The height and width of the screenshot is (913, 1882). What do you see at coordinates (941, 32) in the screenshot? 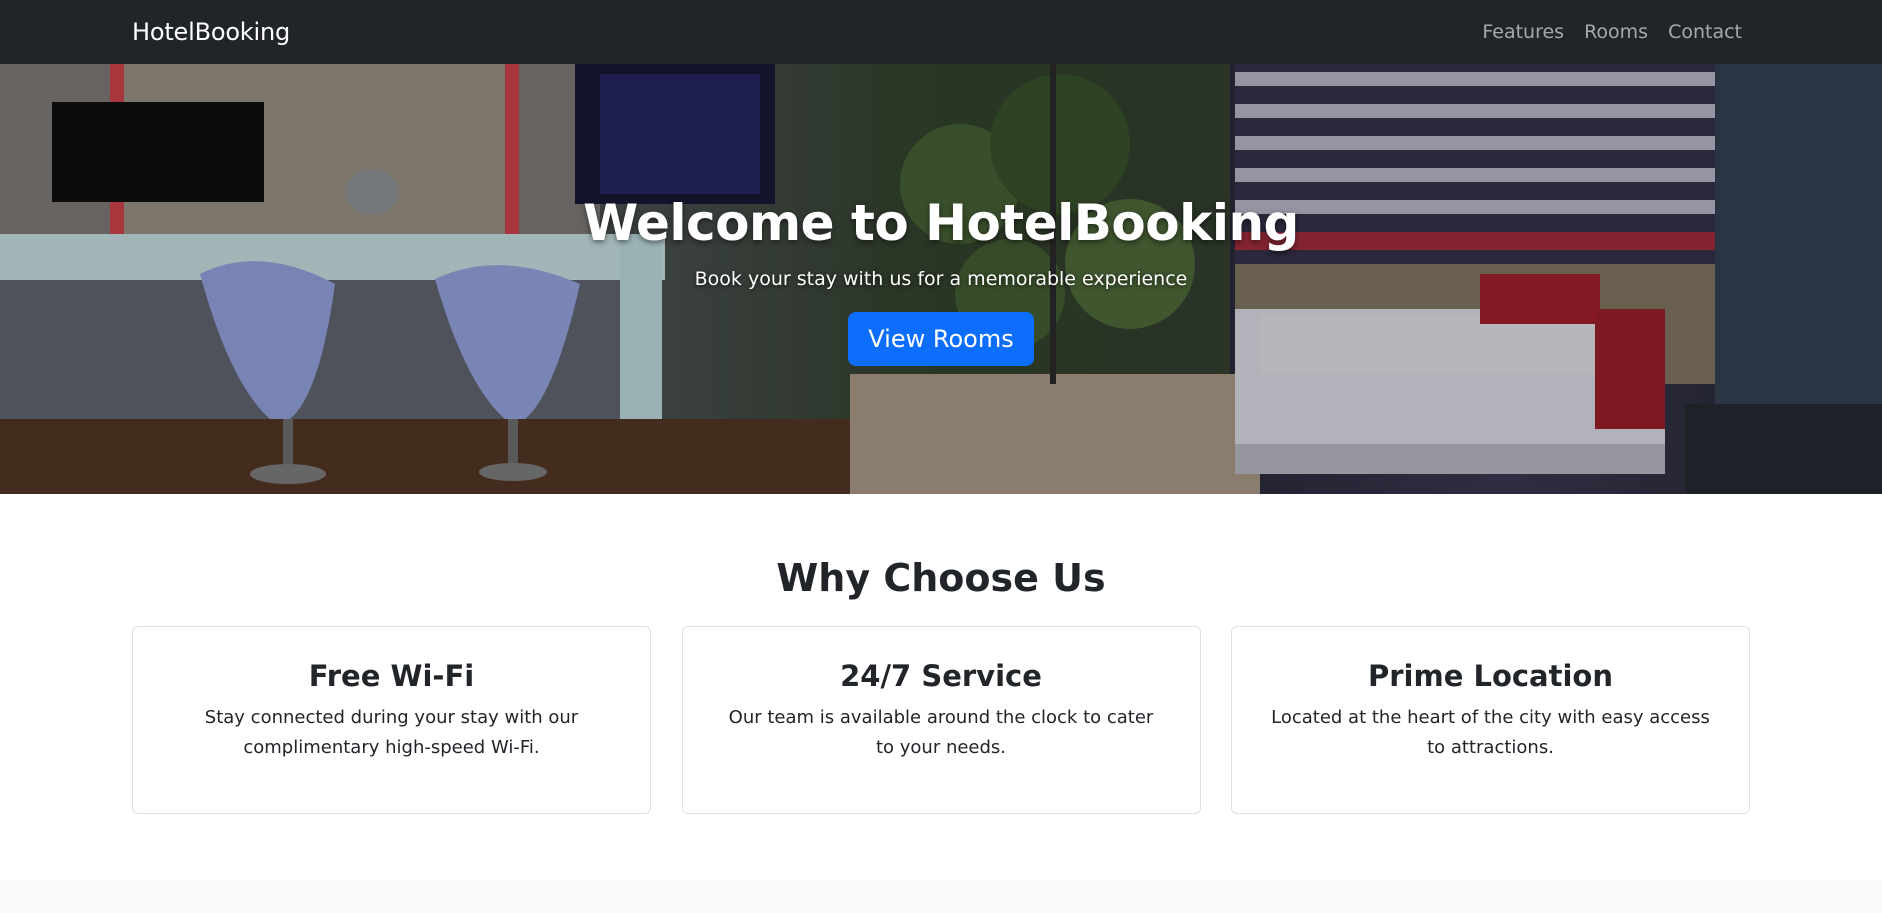
I see `navbar: HotelBooking Features Rooms Contact` at bounding box center [941, 32].